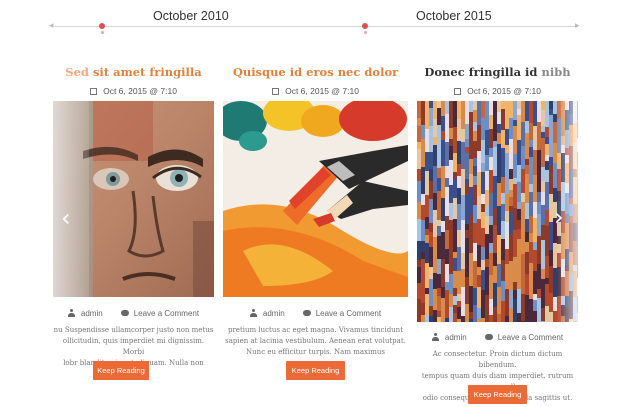 Image resolution: width=630 pixels, height=407 pixels. What do you see at coordinates (454, 16) in the screenshot?
I see `timeline-label-2015: October 2015` at bounding box center [454, 16].